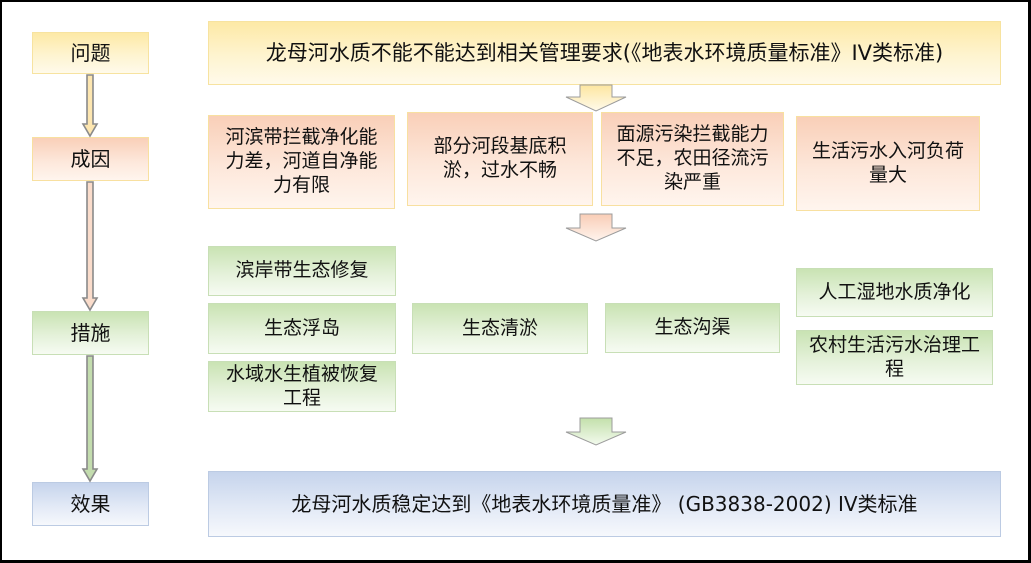  What do you see at coordinates (692, 159) in the screenshot?
I see `cause-box: 面源污染拦截能力不足，农田径流污染严重` at bounding box center [692, 159].